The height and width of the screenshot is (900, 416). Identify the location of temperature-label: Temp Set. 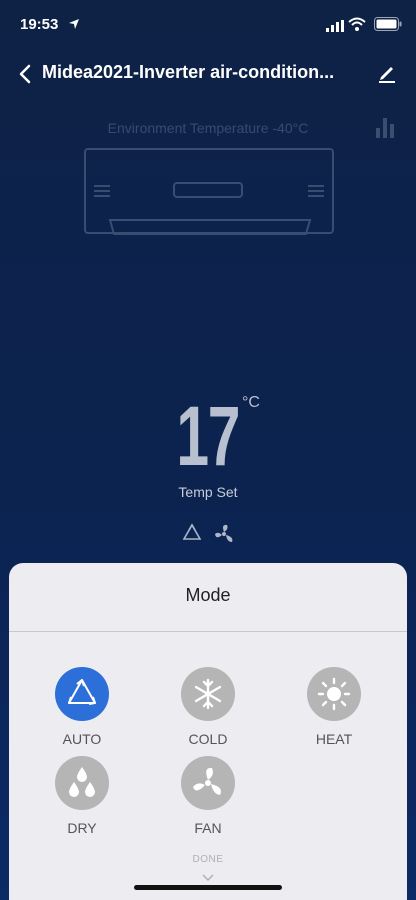
(208, 492).